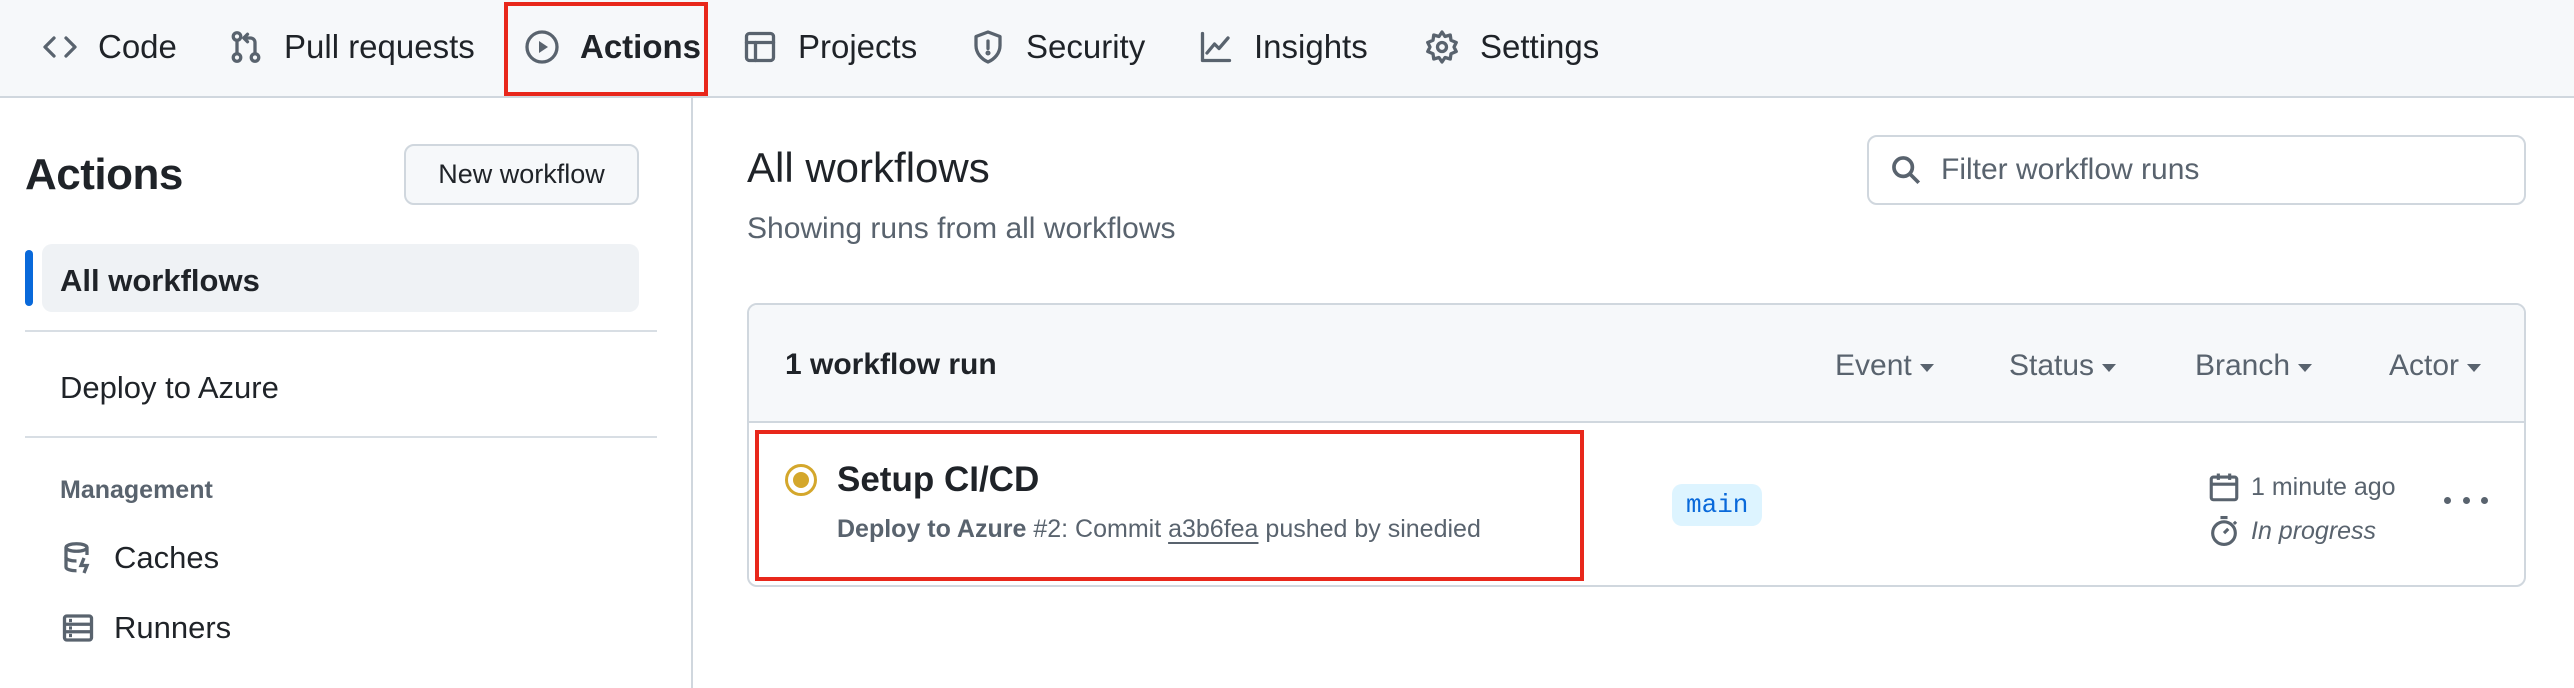 This screenshot has width=2574, height=688. Describe the element at coordinates (379, 46) in the screenshot. I see `tab-pull-requests-label: Pull requests` at that location.